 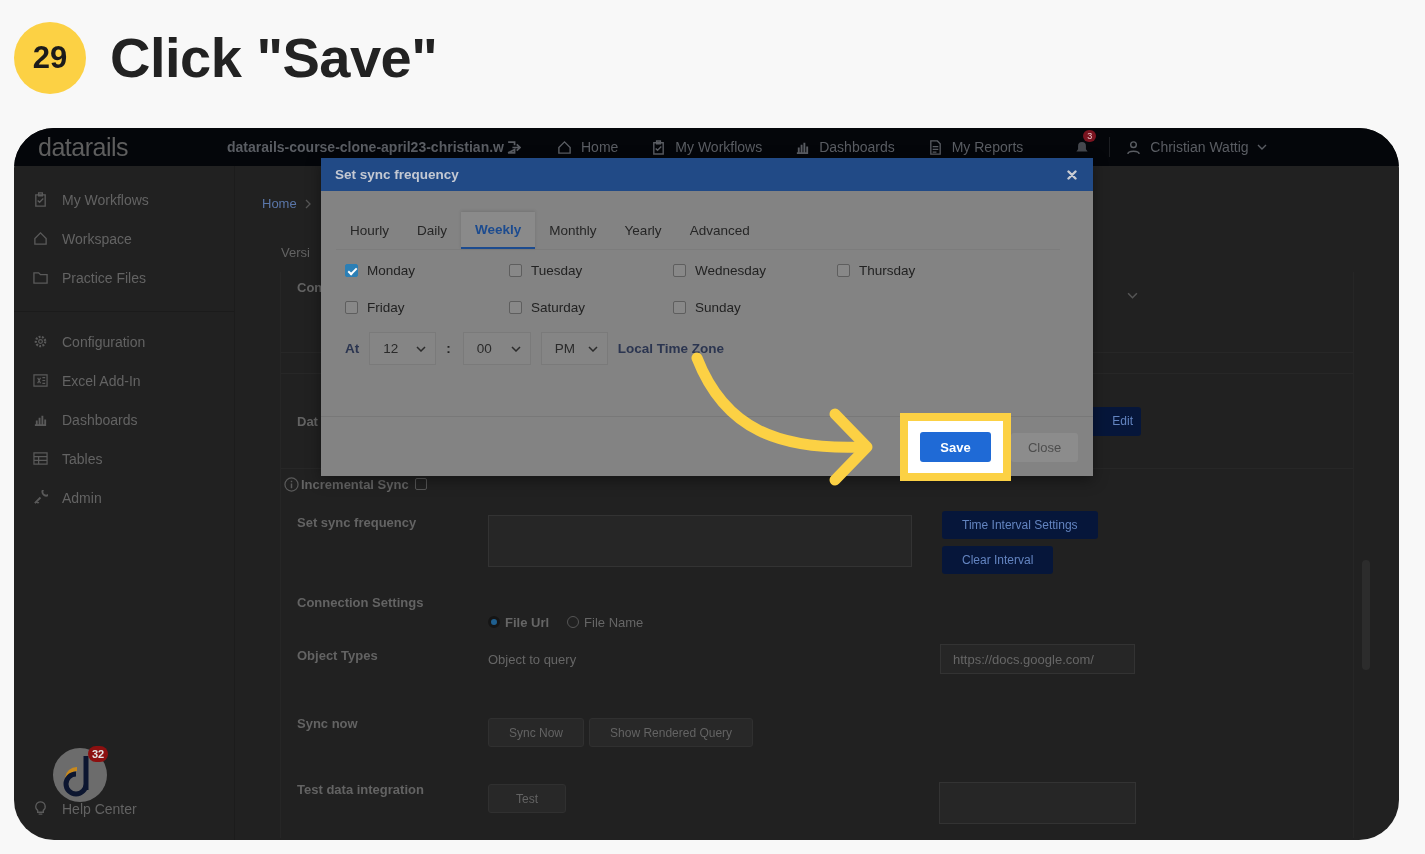 What do you see at coordinates (720, 270) in the screenshot?
I see `day-checkbox: Wednesday` at bounding box center [720, 270].